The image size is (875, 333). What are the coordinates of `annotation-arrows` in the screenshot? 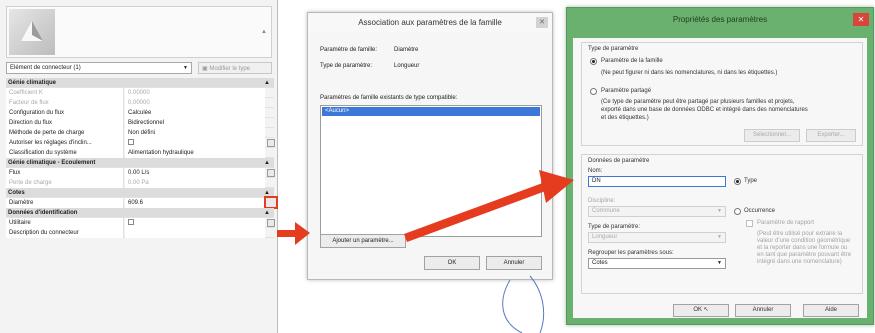 It's located at (425, 207).